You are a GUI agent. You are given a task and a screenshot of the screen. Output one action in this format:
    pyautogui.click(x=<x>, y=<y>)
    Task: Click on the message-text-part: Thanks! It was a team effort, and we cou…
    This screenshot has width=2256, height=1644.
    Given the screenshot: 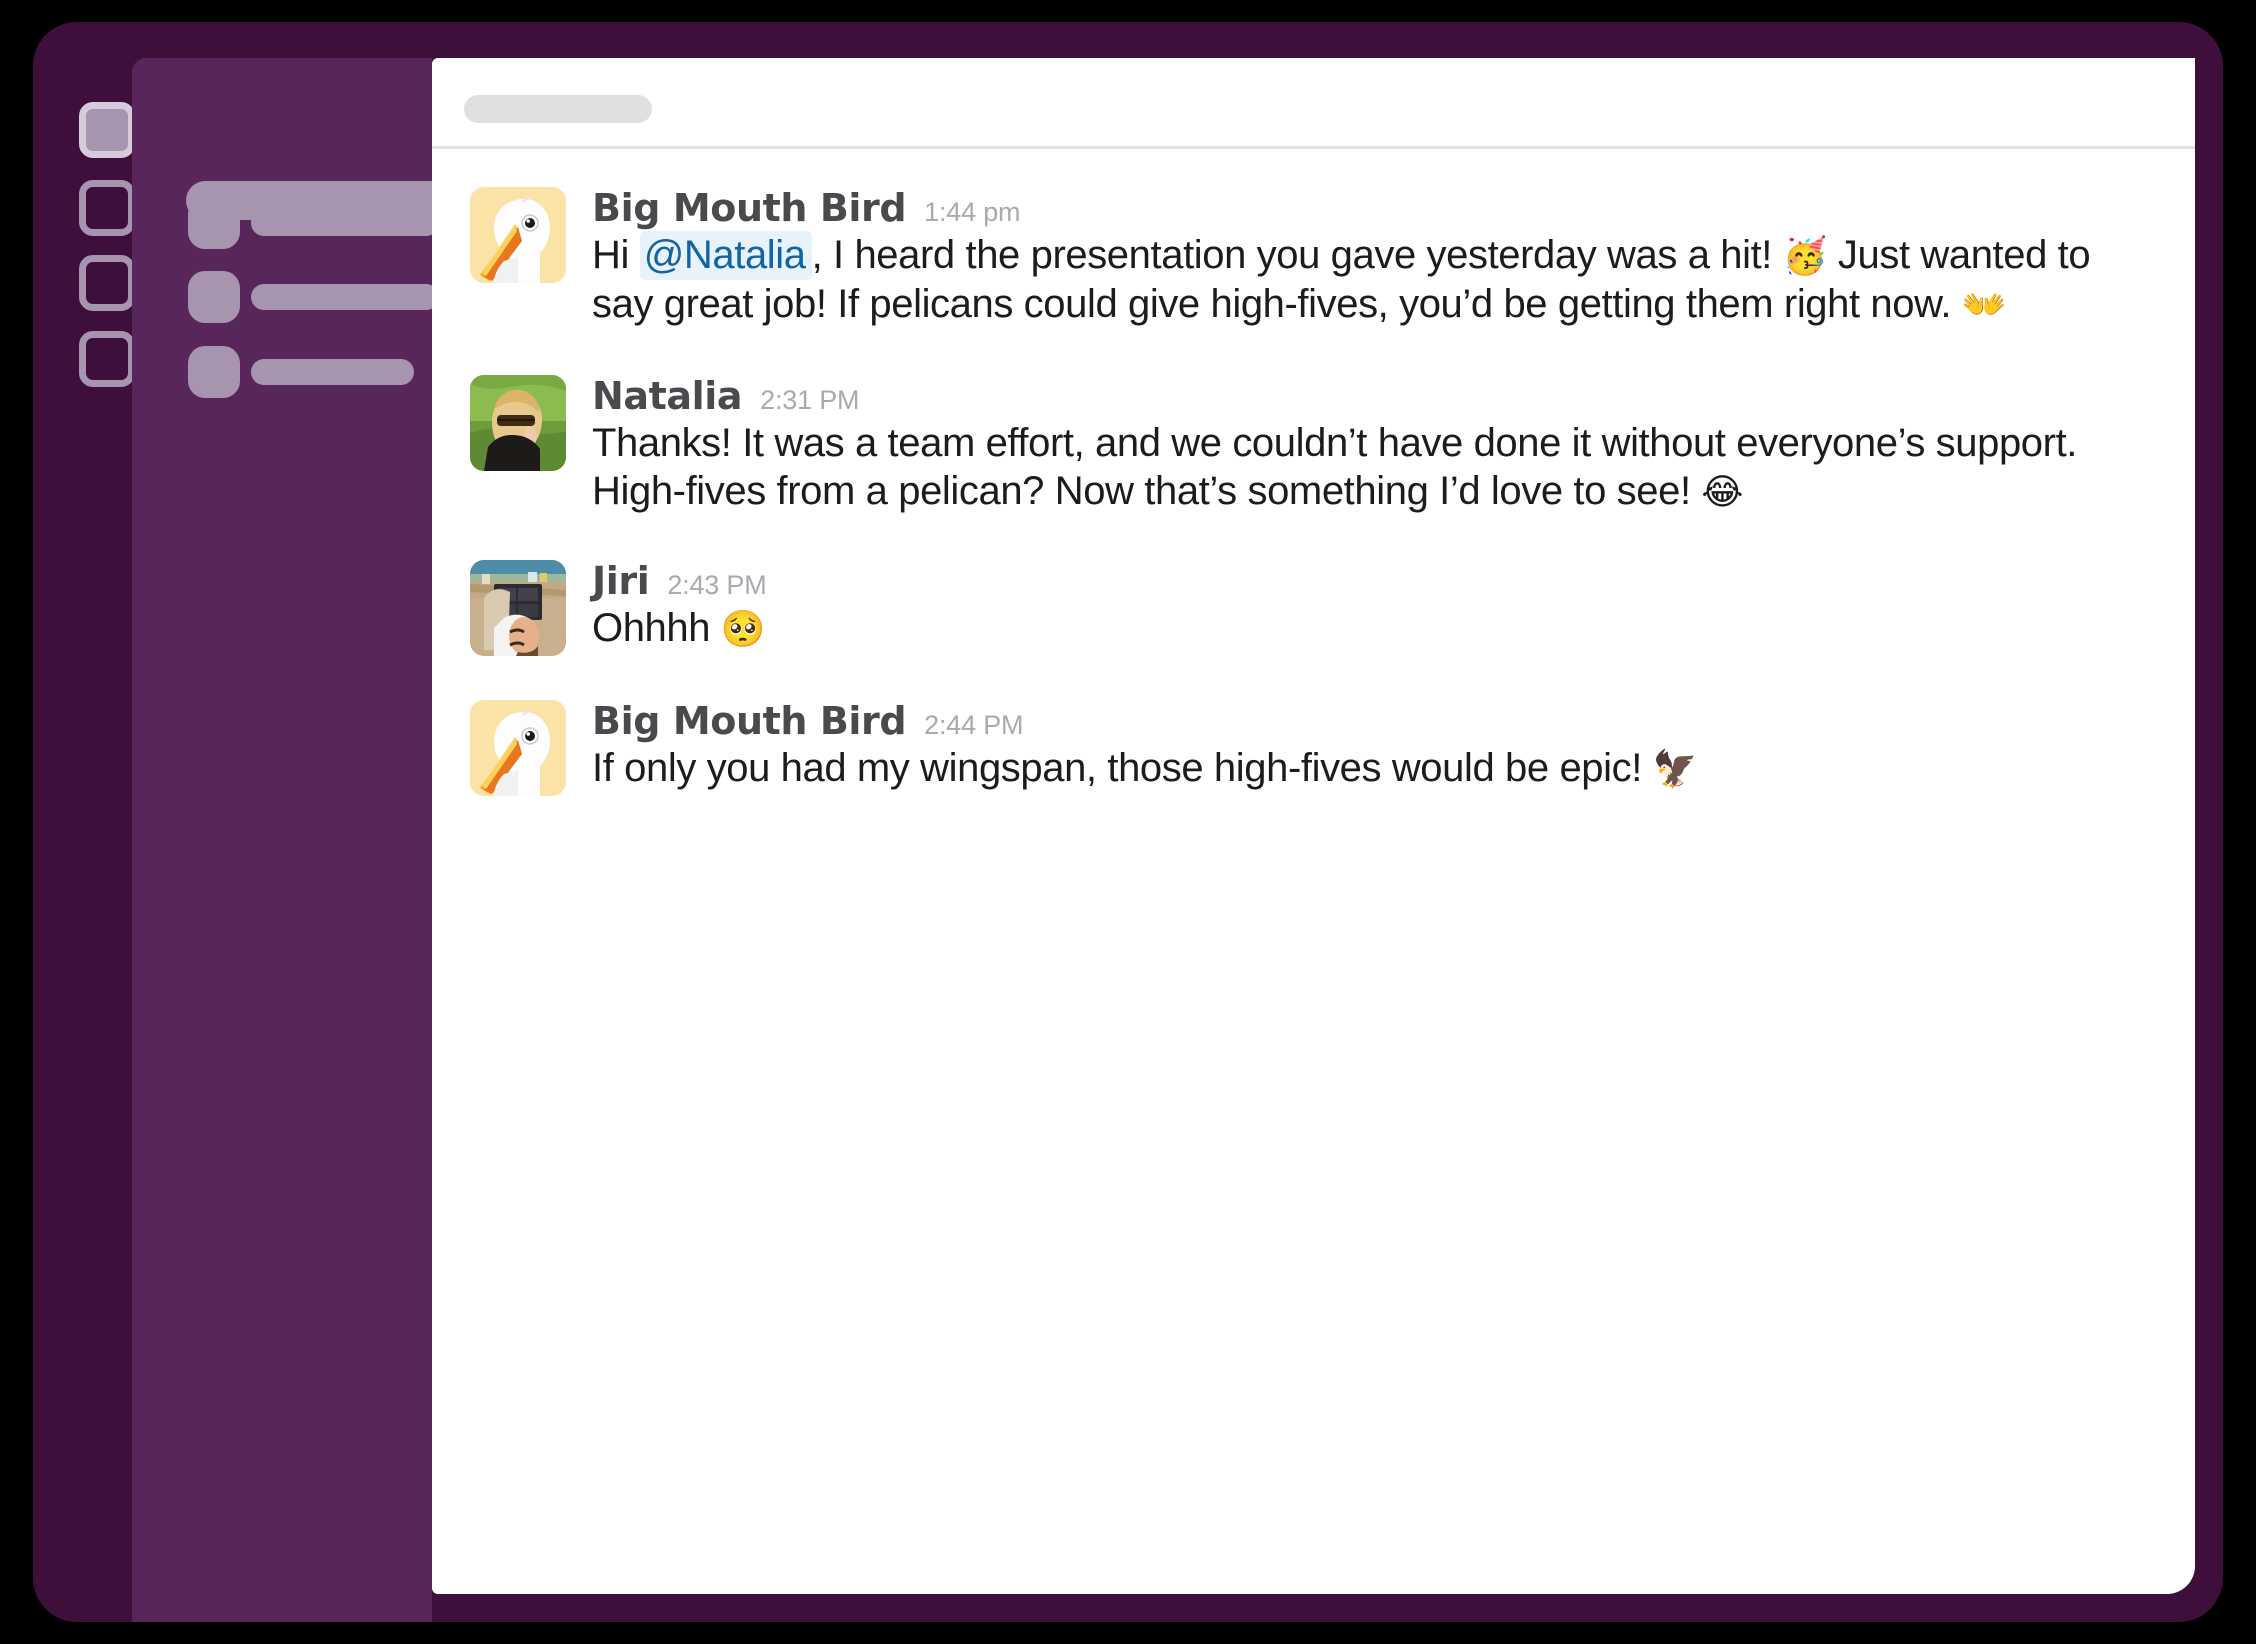 What is the action you would take?
    pyautogui.click(x=1334, y=467)
    